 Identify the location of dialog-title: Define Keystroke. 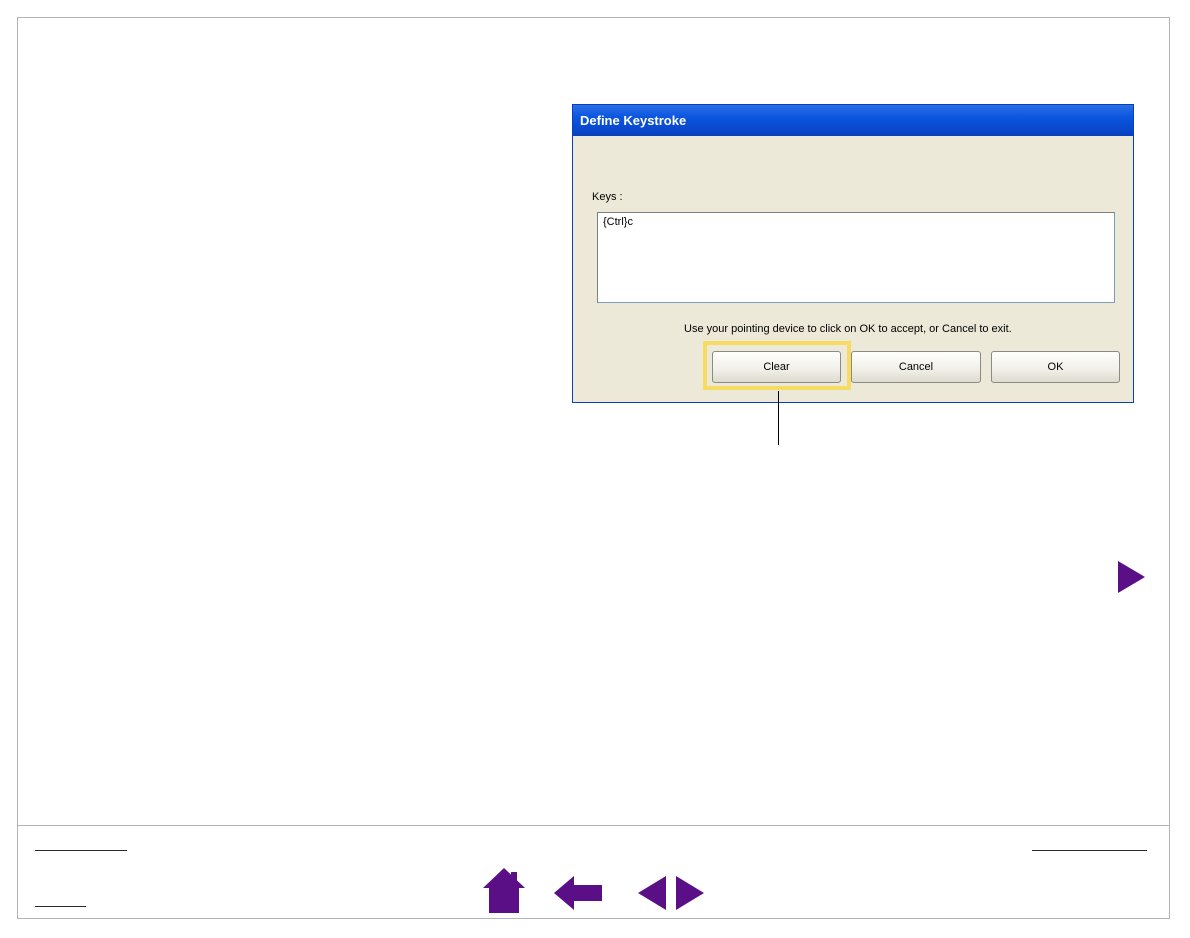
(853, 120).